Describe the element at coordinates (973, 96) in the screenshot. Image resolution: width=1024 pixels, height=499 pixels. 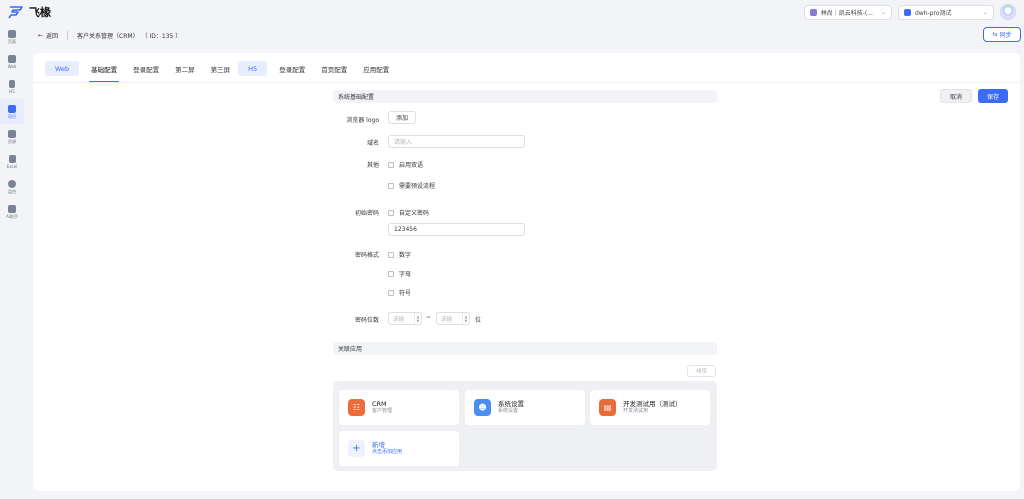
I see `form-actions: 取消 保存` at that location.